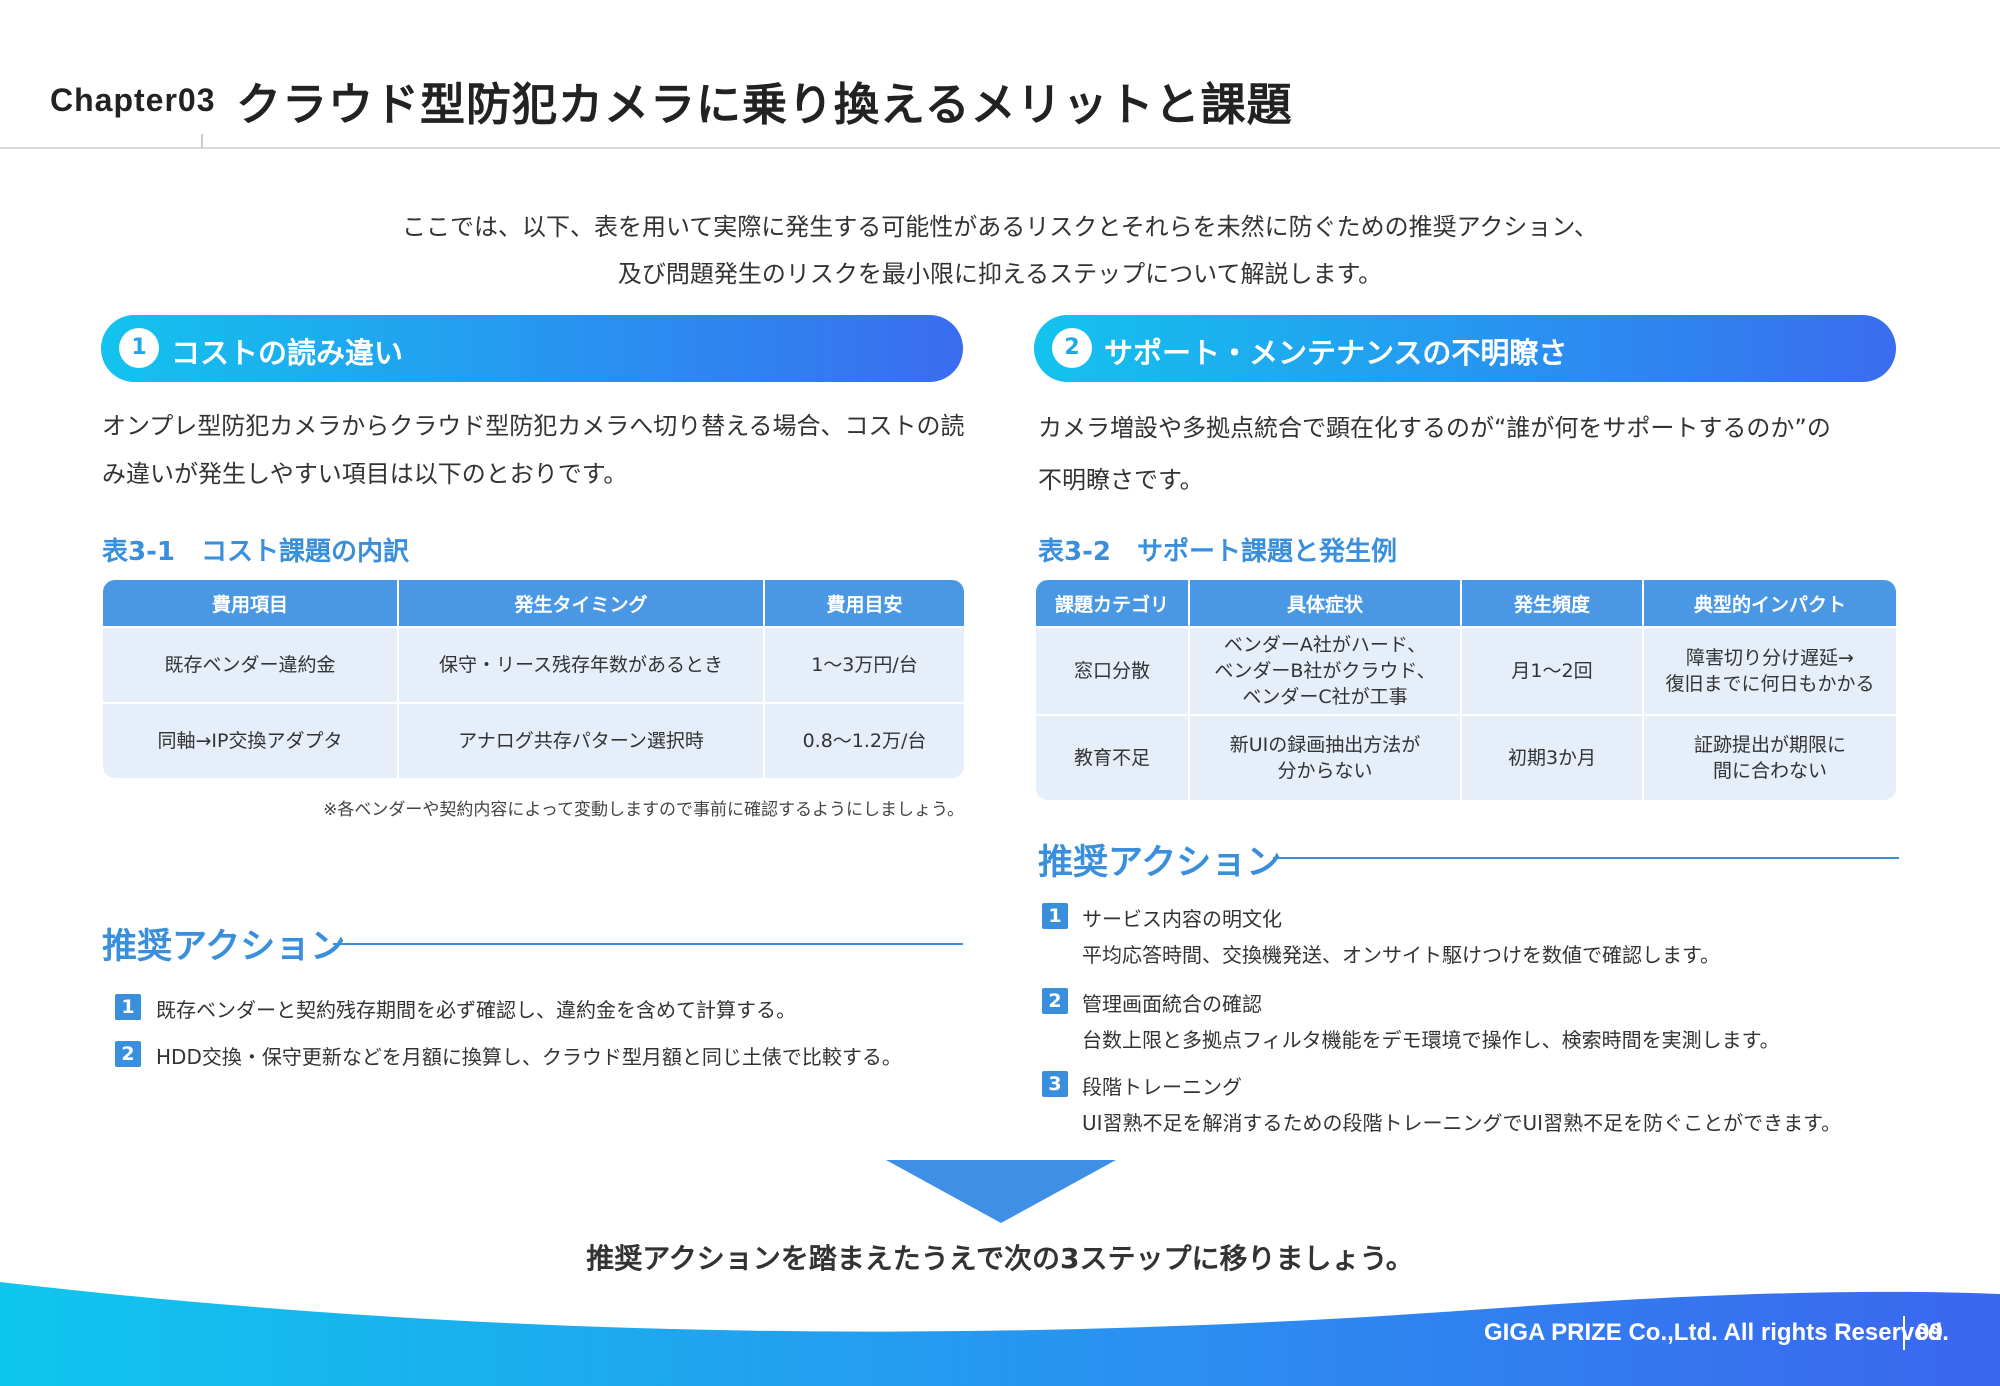 This screenshot has width=2000, height=1386. What do you see at coordinates (1553, 603) in the screenshot?
I see `table-header-cell: 発生頻度` at bounding box center [1553, 603].